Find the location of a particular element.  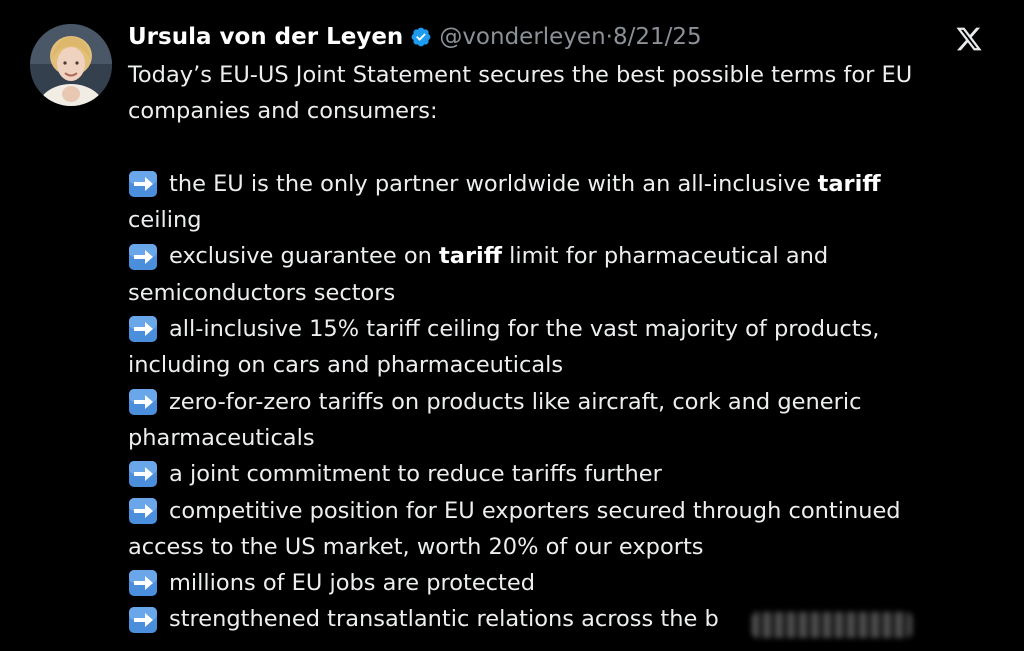

bullet-text: millions of EU jobs are protected is located at coordinates (352, 583).